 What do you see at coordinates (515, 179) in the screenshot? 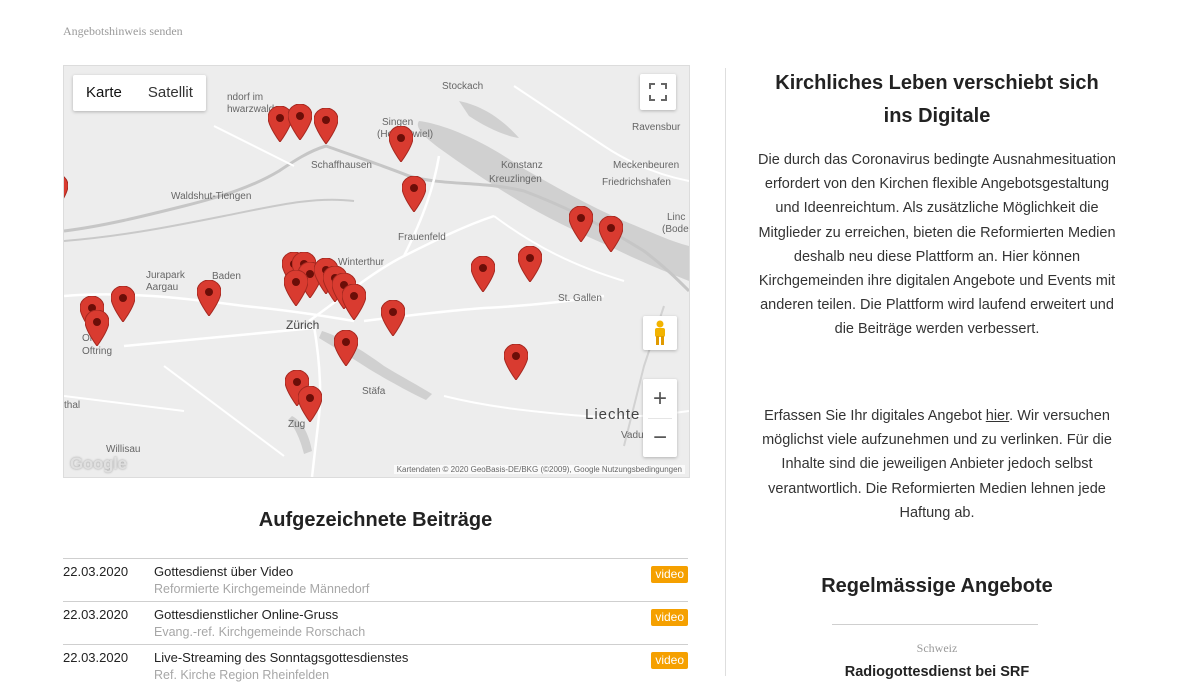
I see `place-label: Kreuzlingen` at bounding box center [515, 179].